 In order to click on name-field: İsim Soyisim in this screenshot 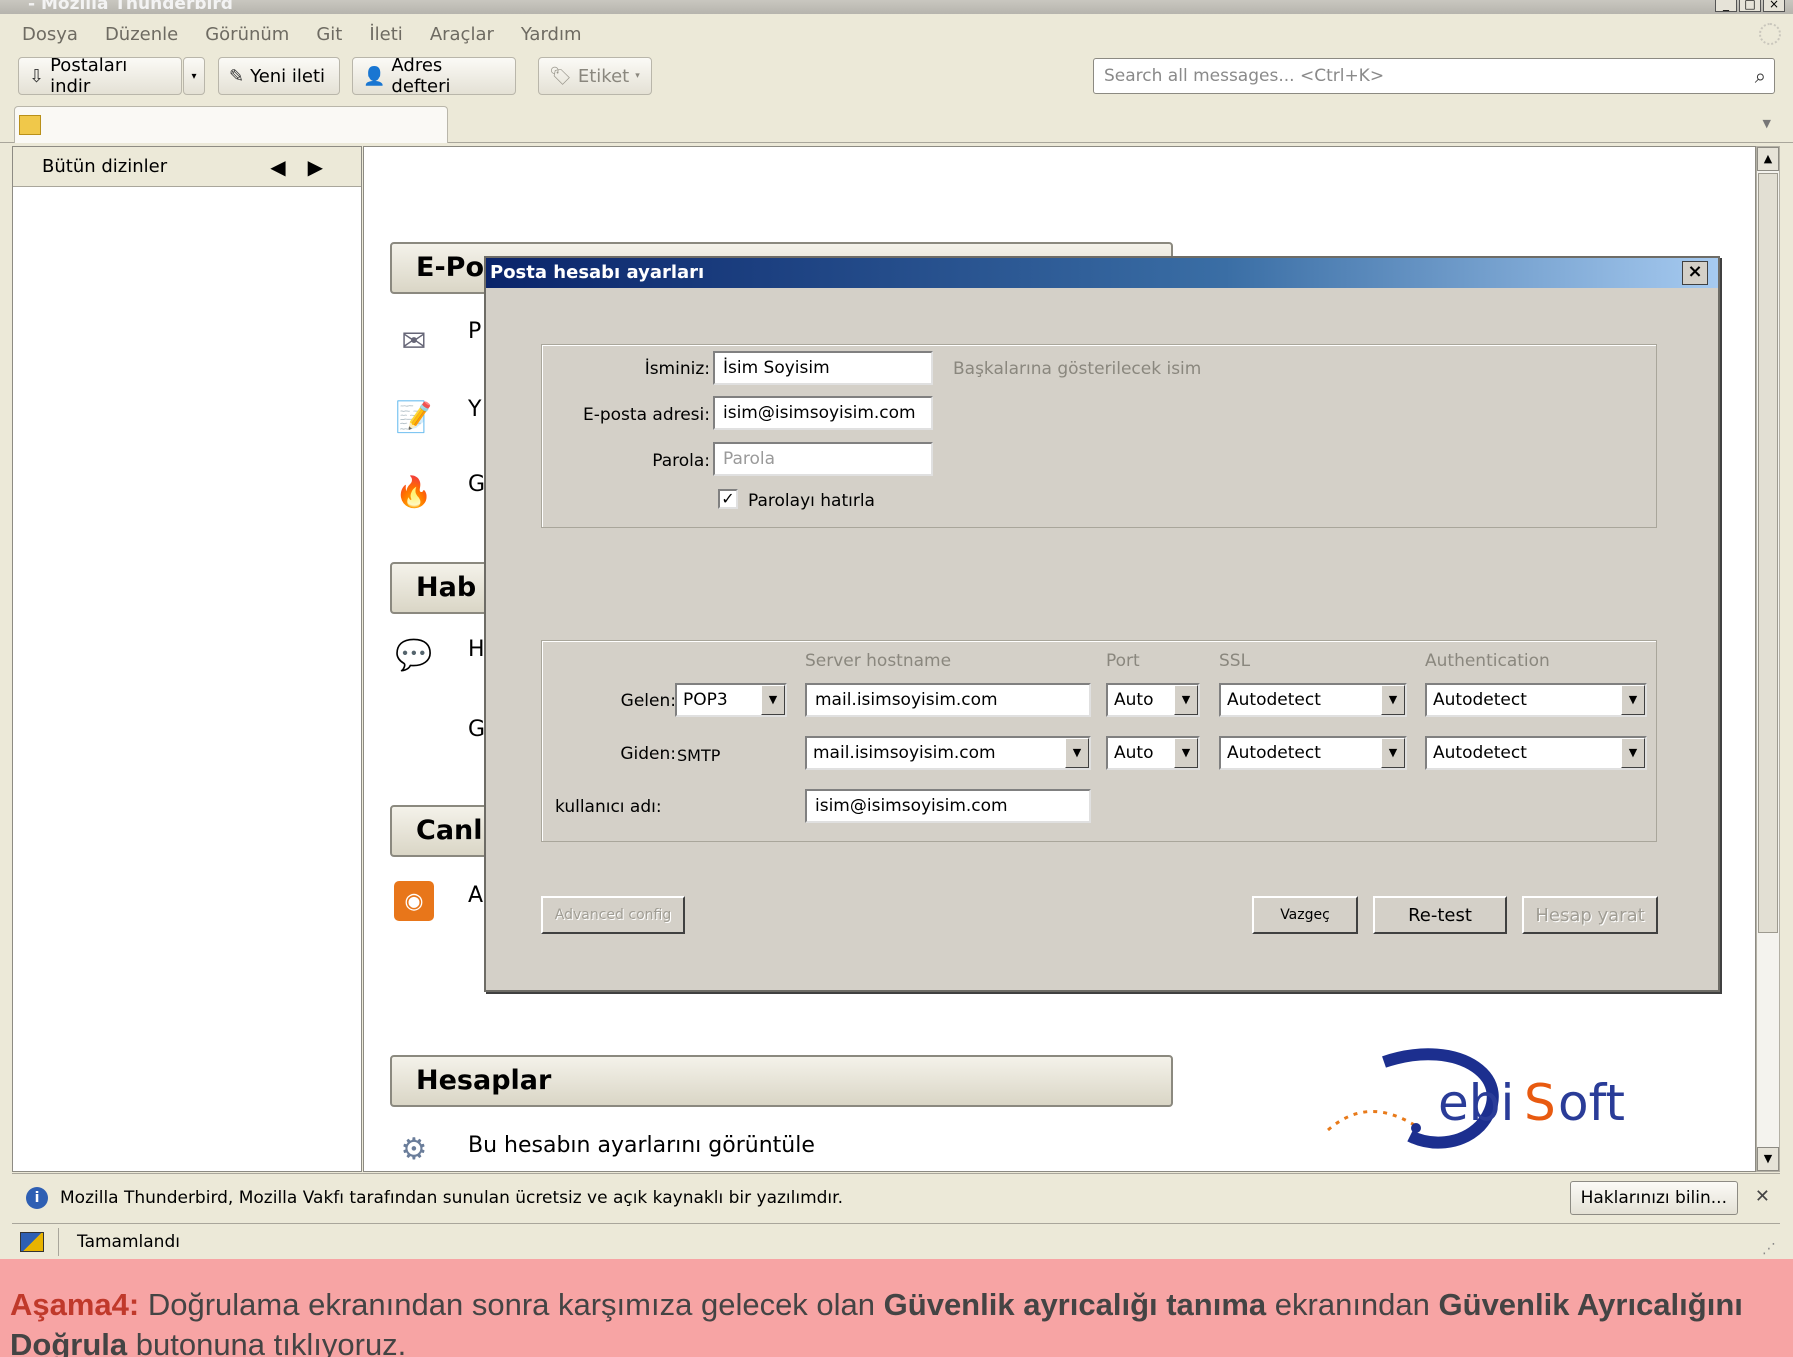, I will do `click(823, 368)`.